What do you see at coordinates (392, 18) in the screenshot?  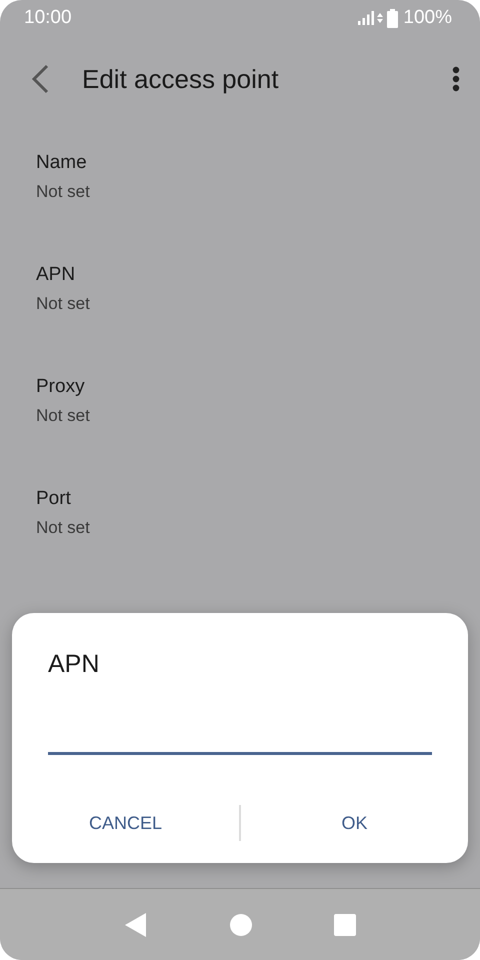 I see `battery-icon` at bounding box center [392, 18].